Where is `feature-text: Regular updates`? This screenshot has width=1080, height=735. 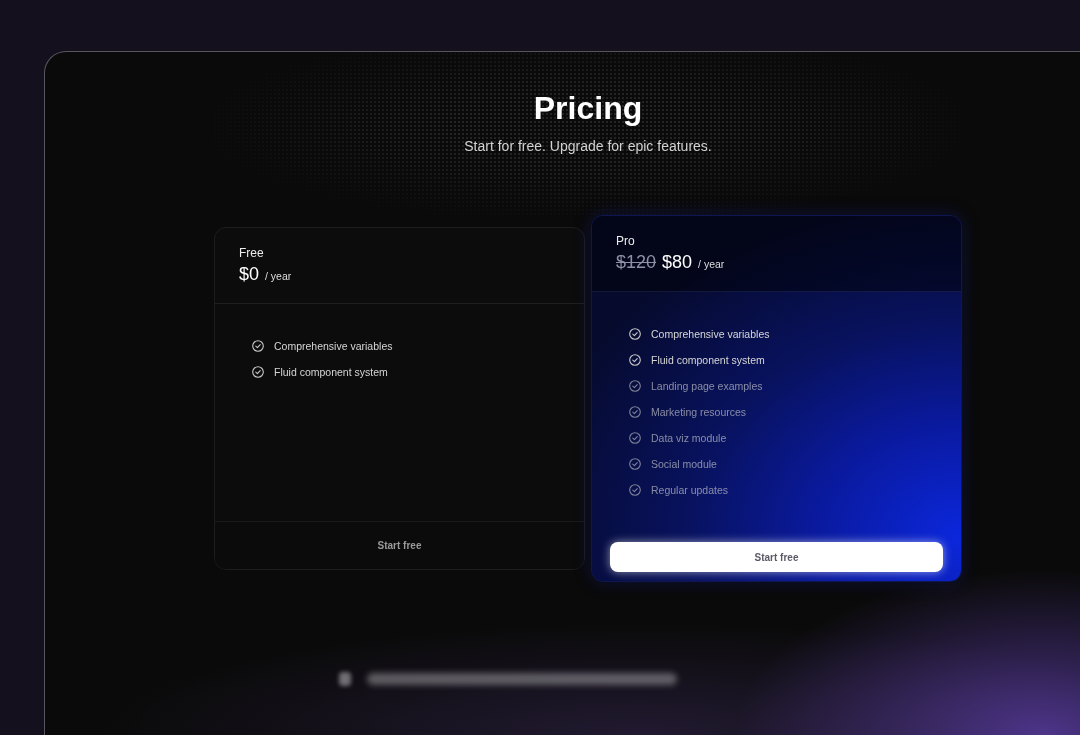
feature-text: Regular updates is located at coordinates (690, 490).